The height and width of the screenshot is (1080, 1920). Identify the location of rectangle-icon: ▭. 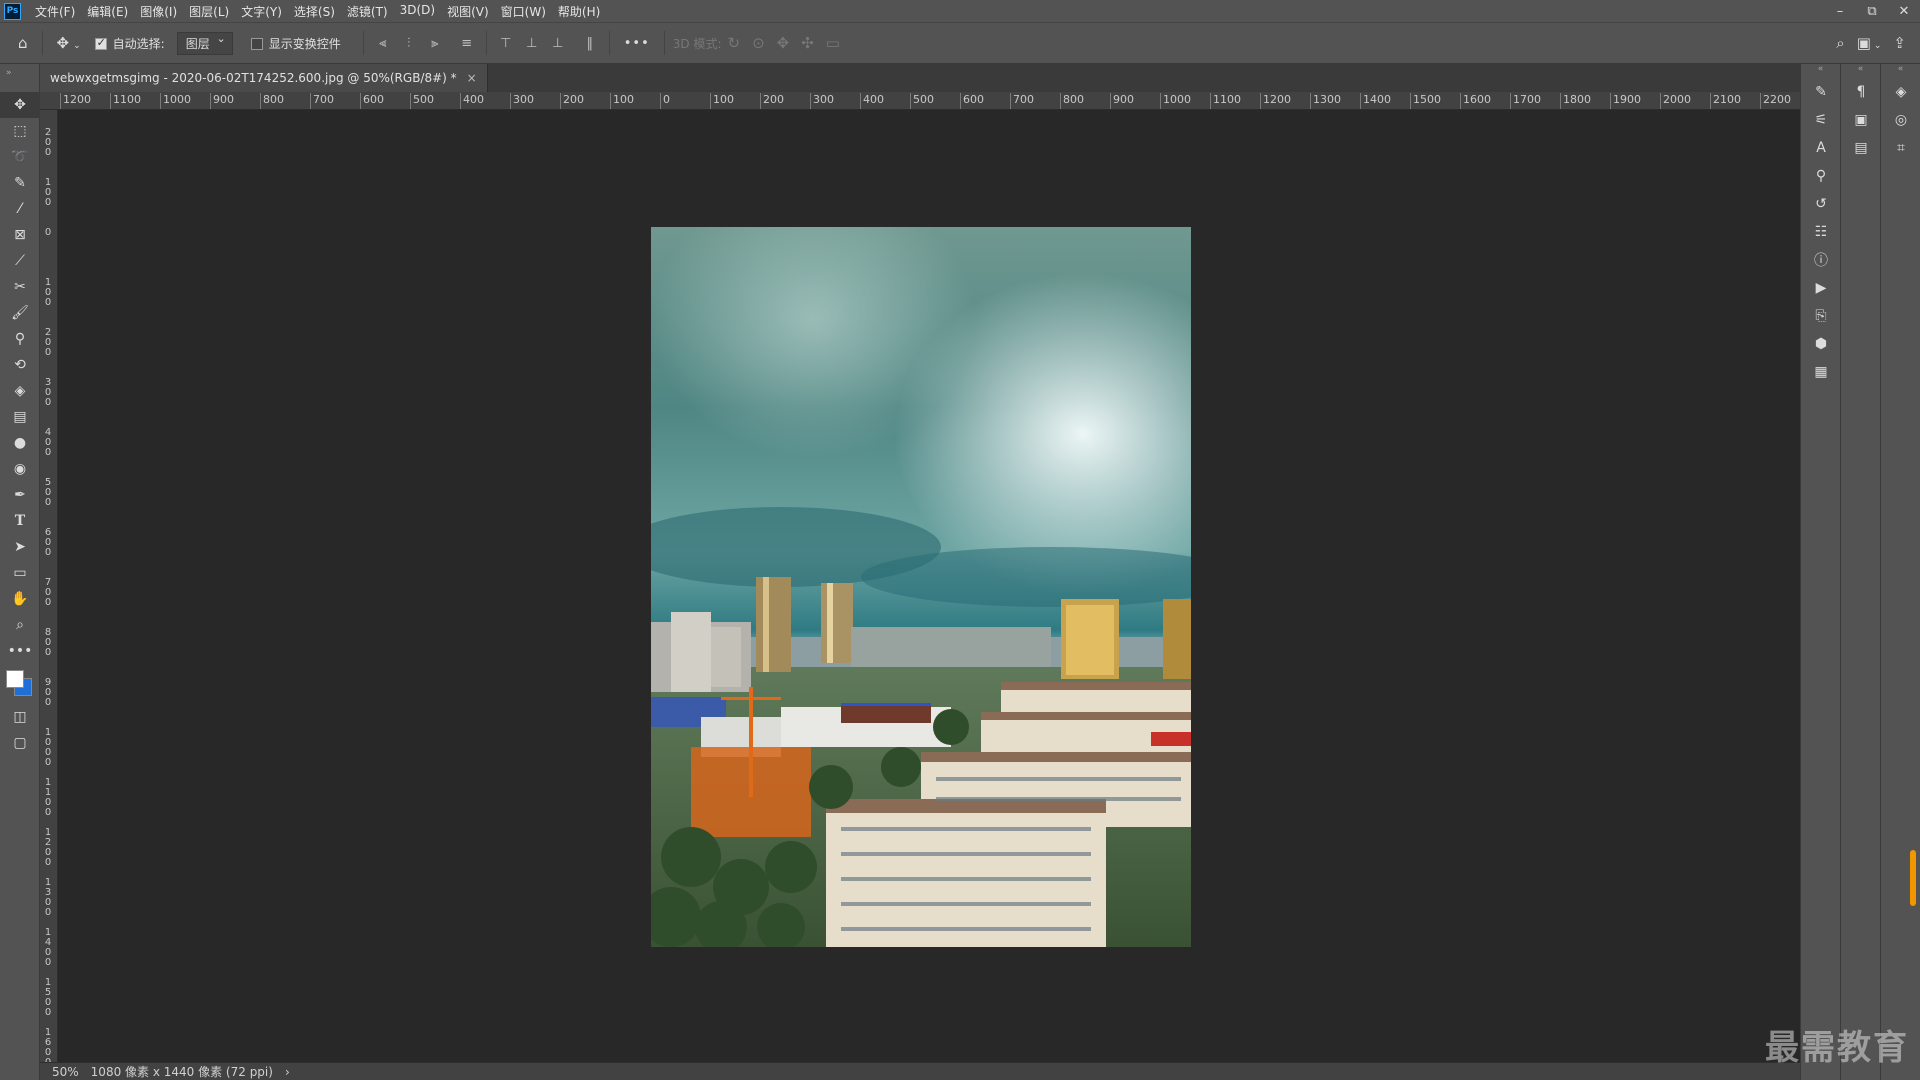
(20, 573).